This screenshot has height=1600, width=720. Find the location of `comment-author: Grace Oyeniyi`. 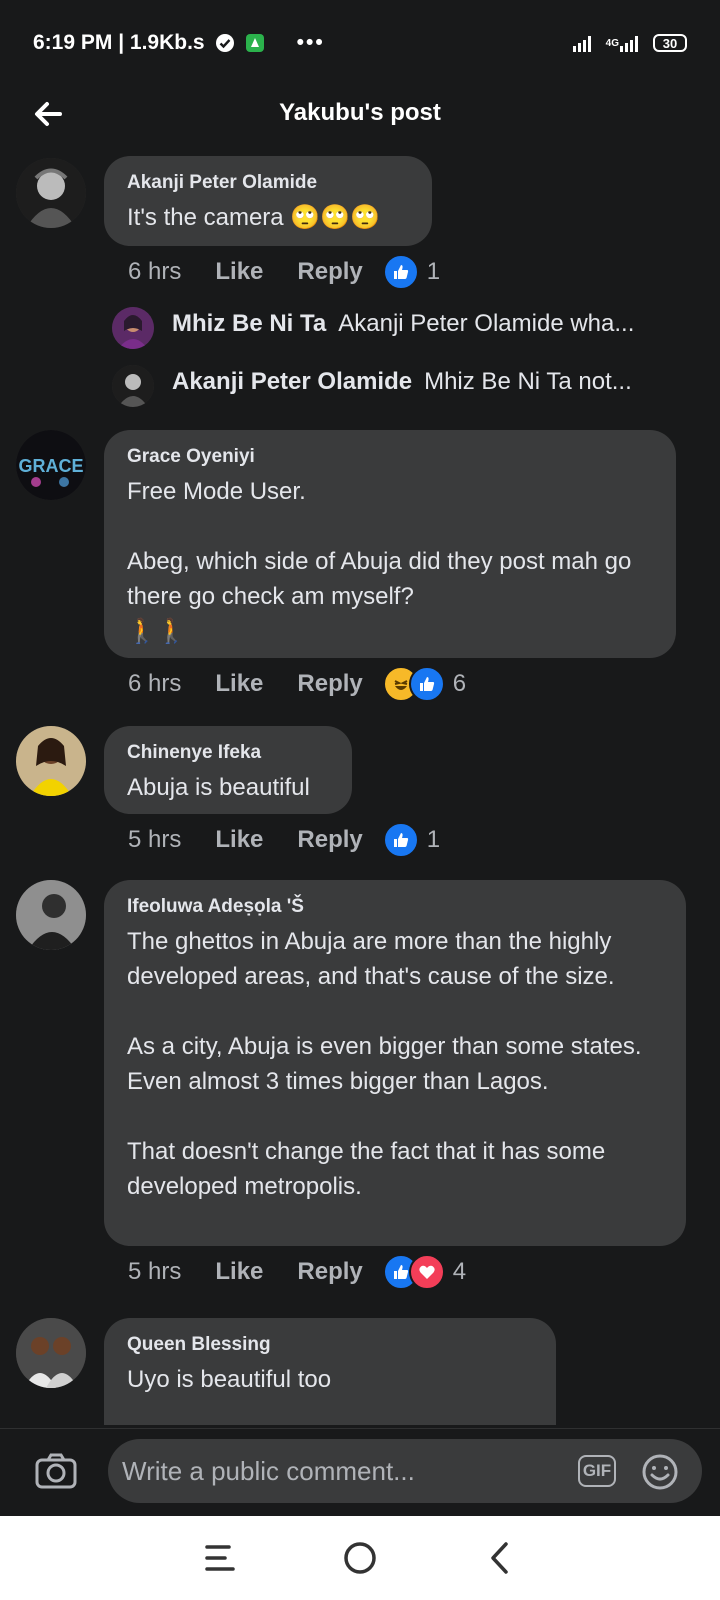

comment-author: Grace Oyeniyi is located at coordinates (390, 457).